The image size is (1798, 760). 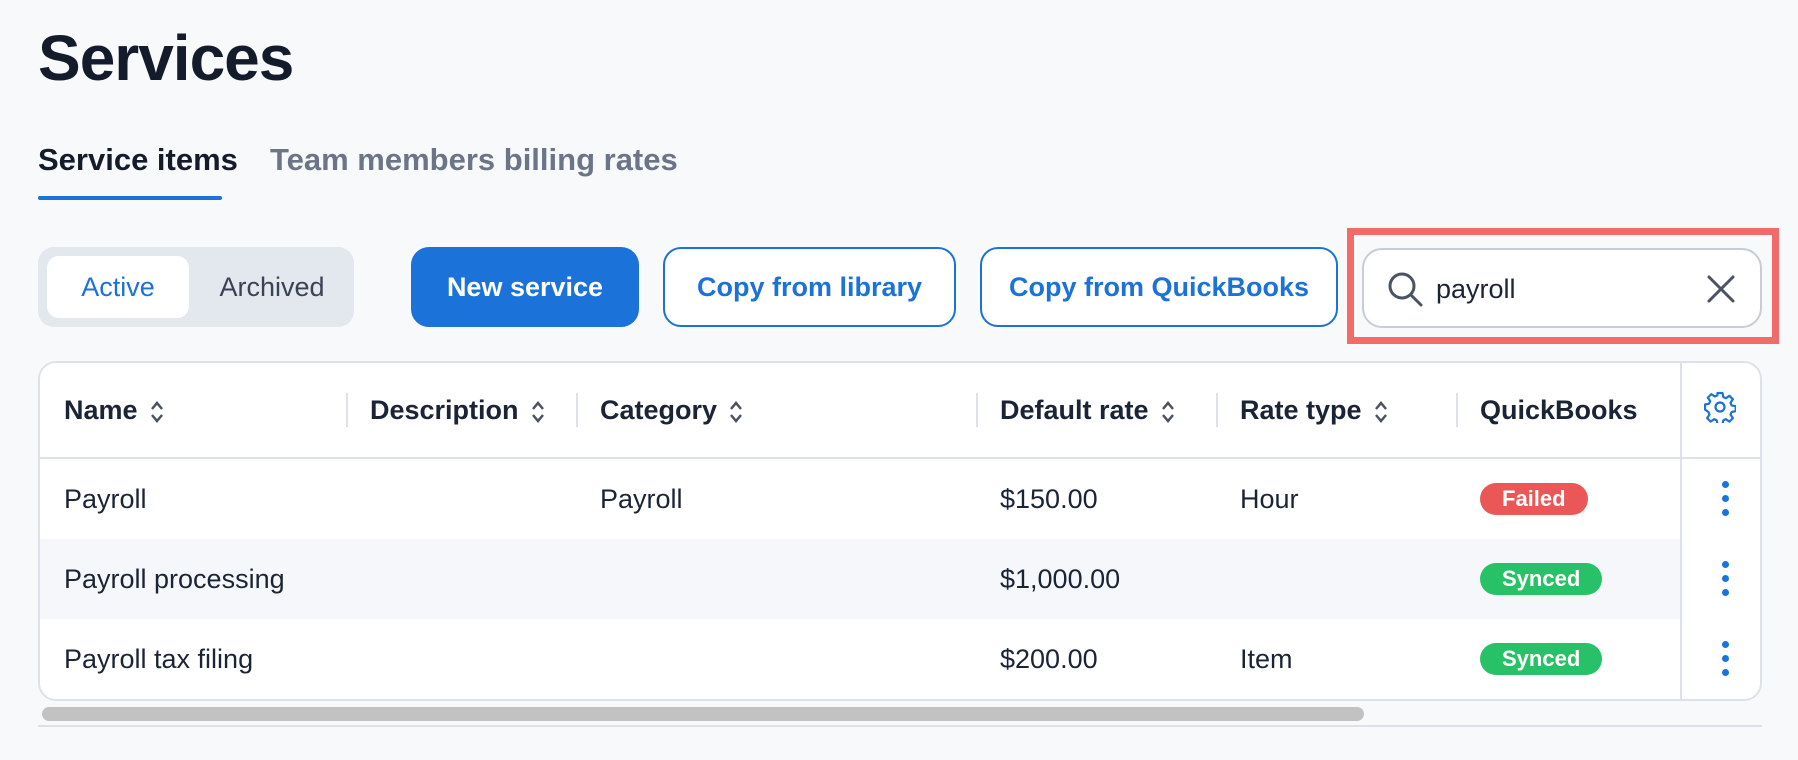 I want to click on copy-from-quickbooks-button: Copy from QuickBooks, so click(x=1159, y=287).